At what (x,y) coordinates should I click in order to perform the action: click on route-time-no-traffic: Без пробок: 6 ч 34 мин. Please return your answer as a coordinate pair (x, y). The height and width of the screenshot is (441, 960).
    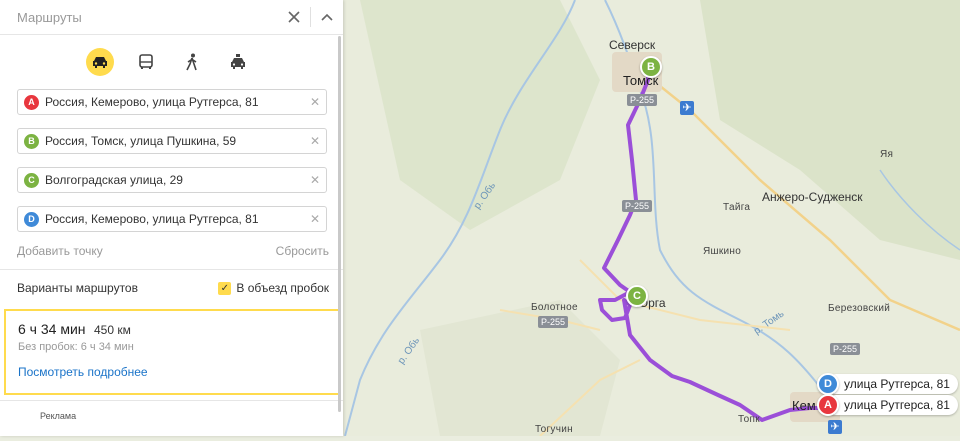
    Looking at the image, I should click on (76, 347).